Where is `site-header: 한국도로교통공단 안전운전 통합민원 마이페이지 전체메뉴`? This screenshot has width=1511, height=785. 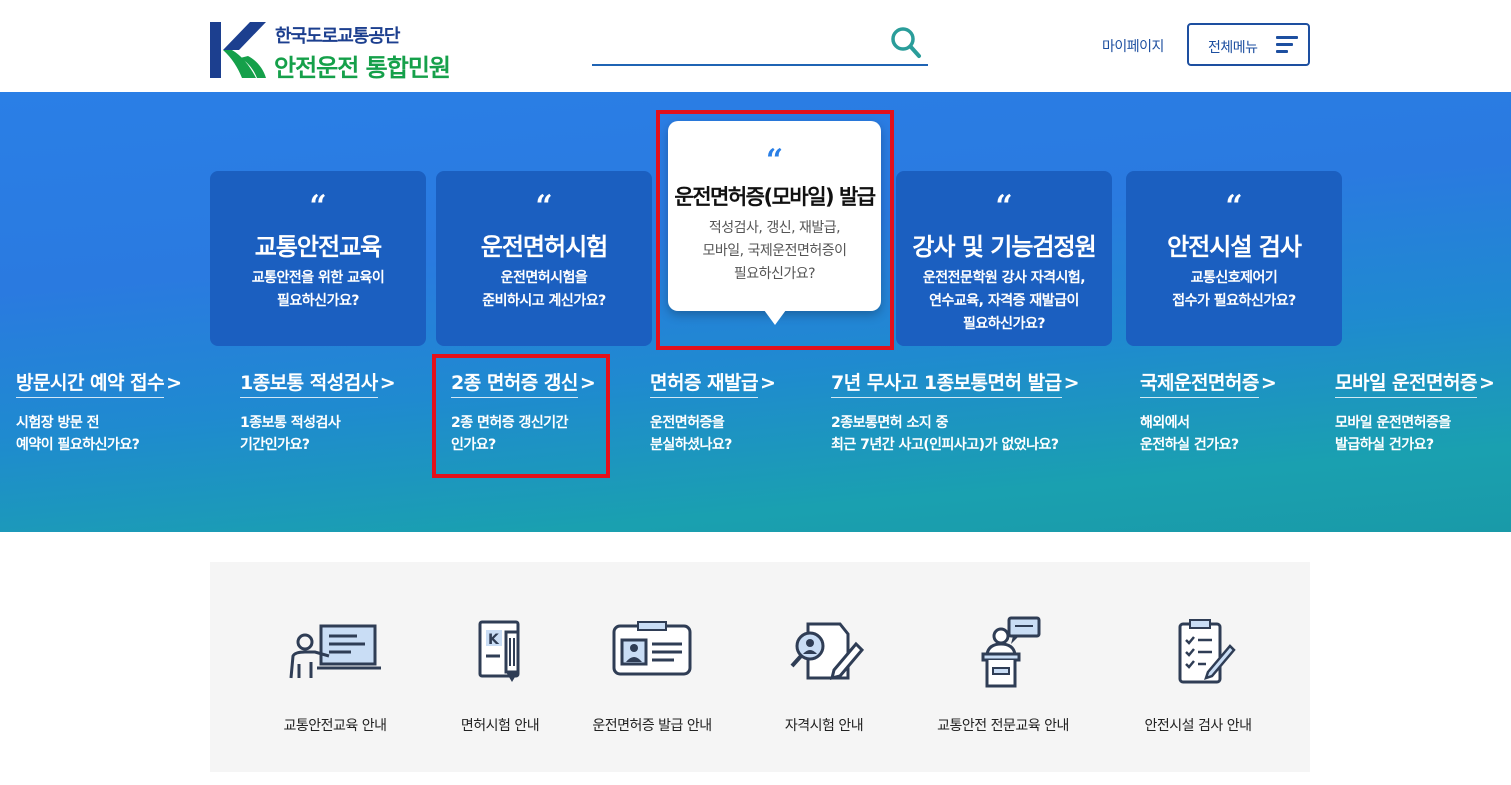 site-header: 한국도로교통공단 안전운전 통합민원 마이페이지 전체메뉴 is located at coordinates (755, 46).